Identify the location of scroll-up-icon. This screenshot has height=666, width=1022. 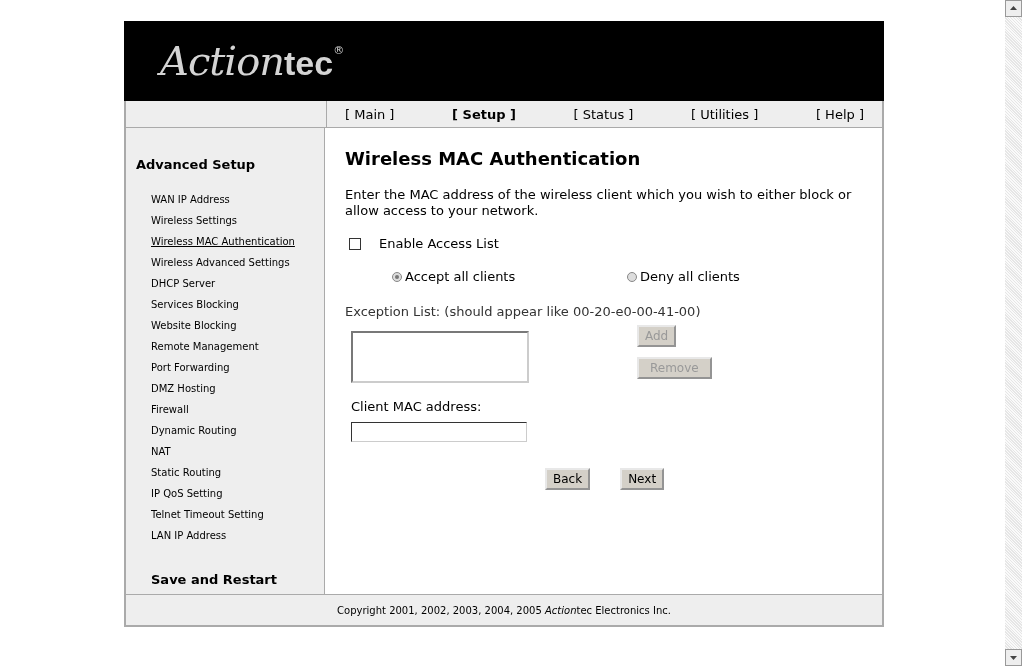
(1013, 8).